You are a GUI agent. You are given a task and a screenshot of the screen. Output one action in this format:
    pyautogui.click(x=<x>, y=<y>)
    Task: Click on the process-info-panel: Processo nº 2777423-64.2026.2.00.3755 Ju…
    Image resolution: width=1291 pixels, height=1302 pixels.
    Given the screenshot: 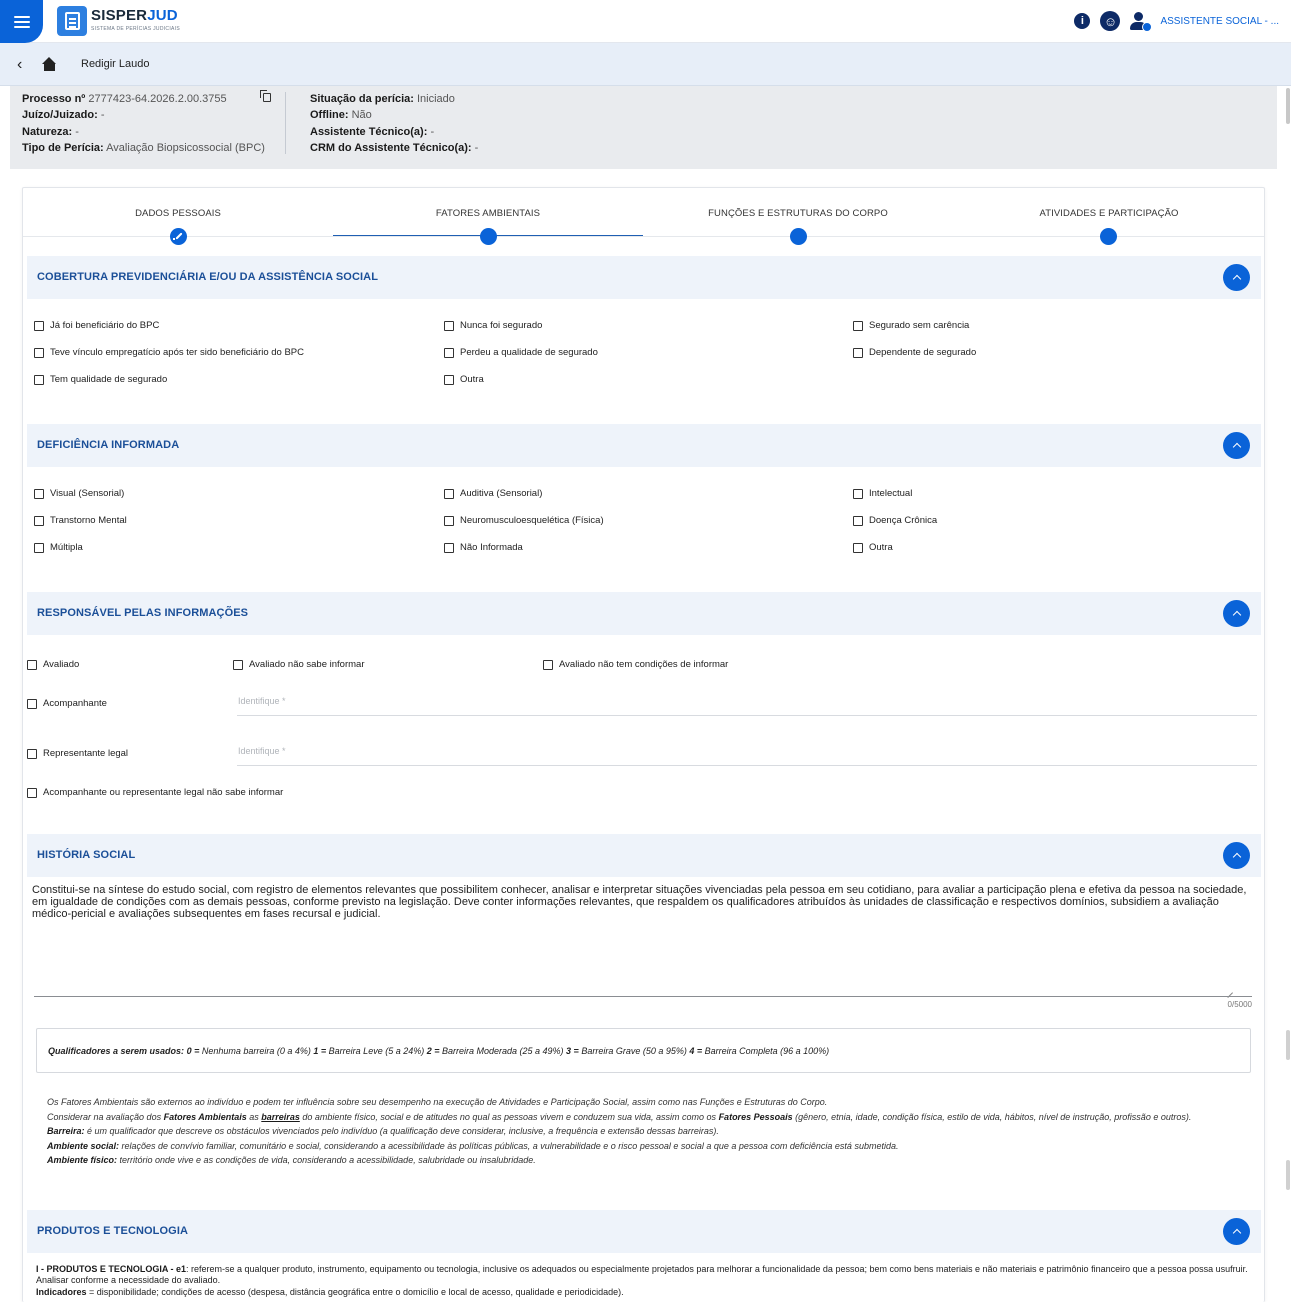 What is the action you would take?
    pyautogui.click(x=643, y=127)
    